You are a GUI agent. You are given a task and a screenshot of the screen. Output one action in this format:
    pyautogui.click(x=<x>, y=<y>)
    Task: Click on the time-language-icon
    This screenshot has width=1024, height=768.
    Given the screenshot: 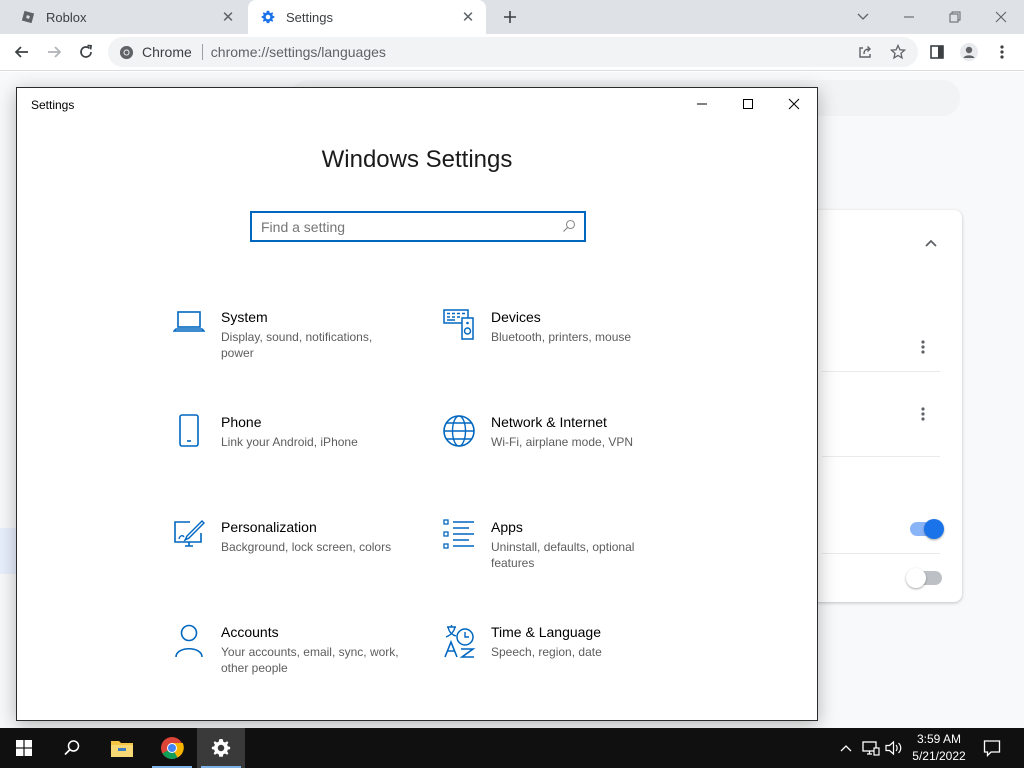 What is the action you would take?
    pyautogui.click(x=459, y=642)
    